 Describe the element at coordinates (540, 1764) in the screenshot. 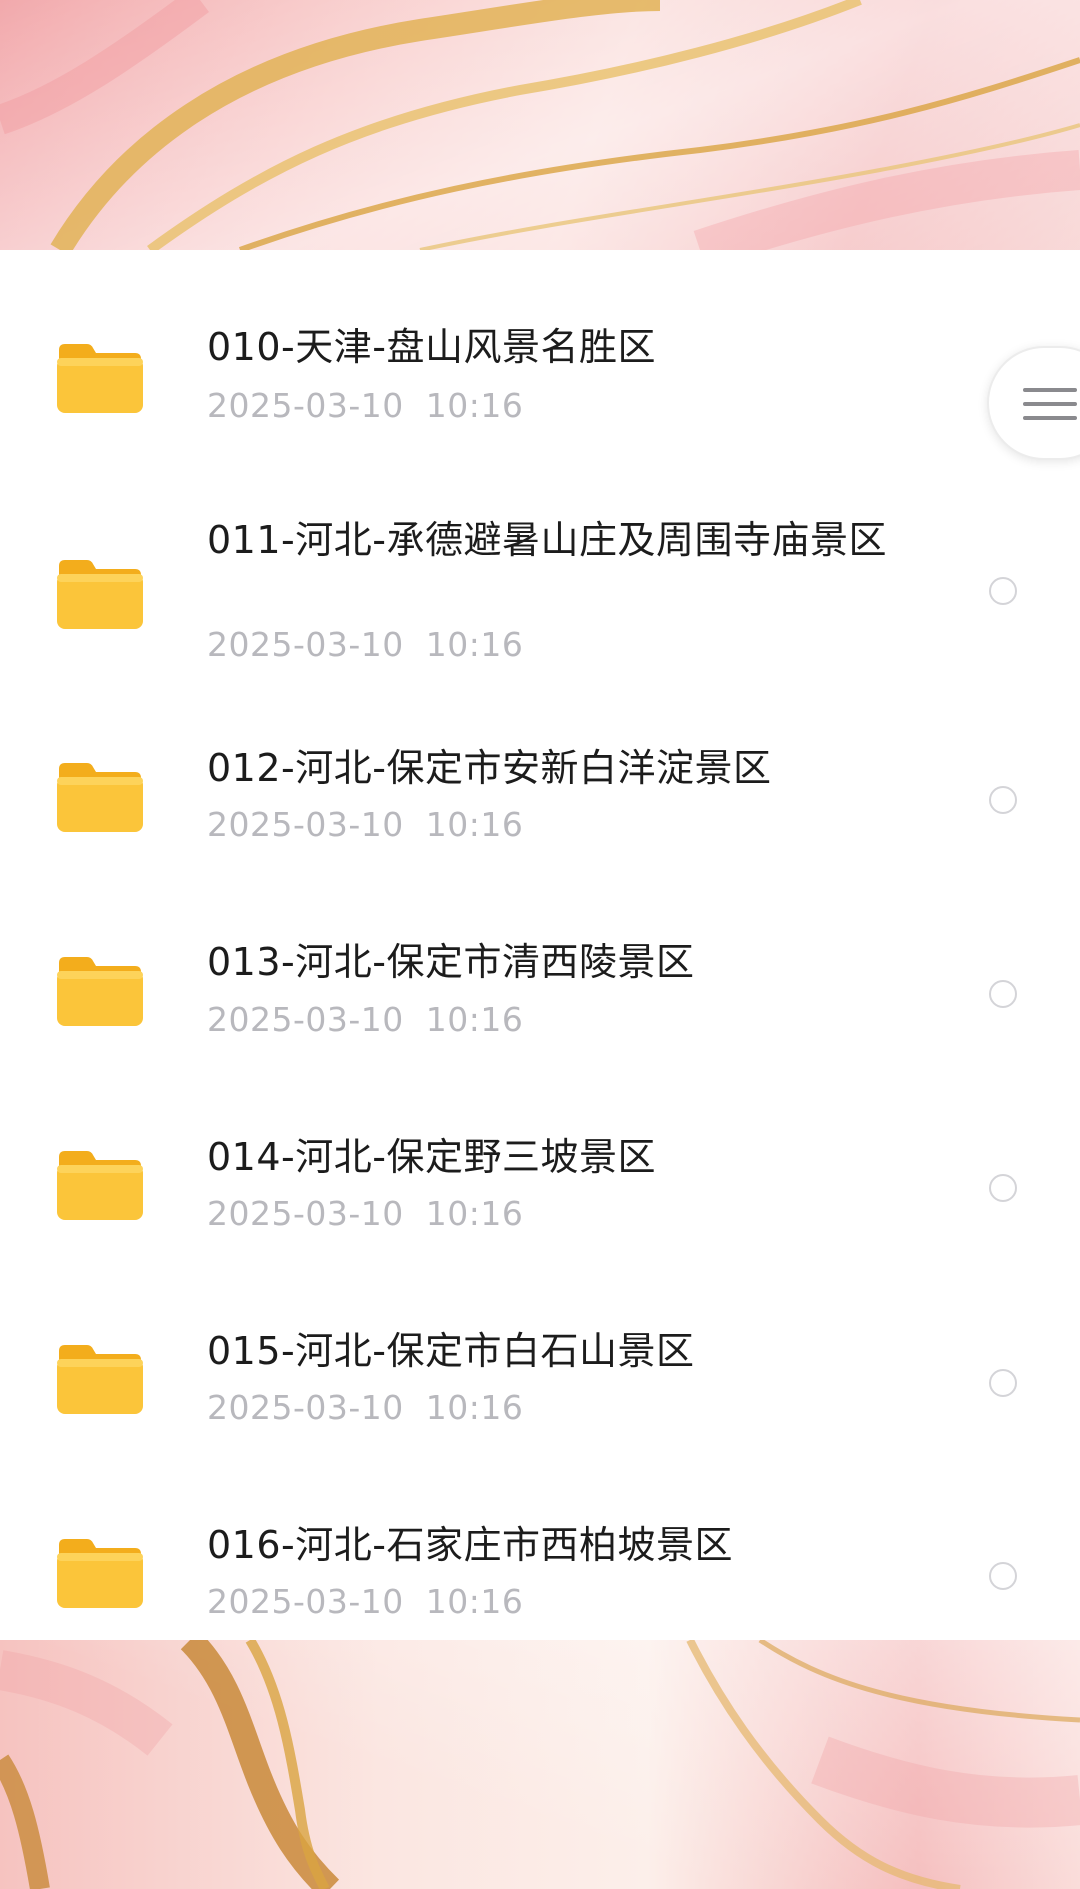

I see `decorative-marble-bottom` at that location.